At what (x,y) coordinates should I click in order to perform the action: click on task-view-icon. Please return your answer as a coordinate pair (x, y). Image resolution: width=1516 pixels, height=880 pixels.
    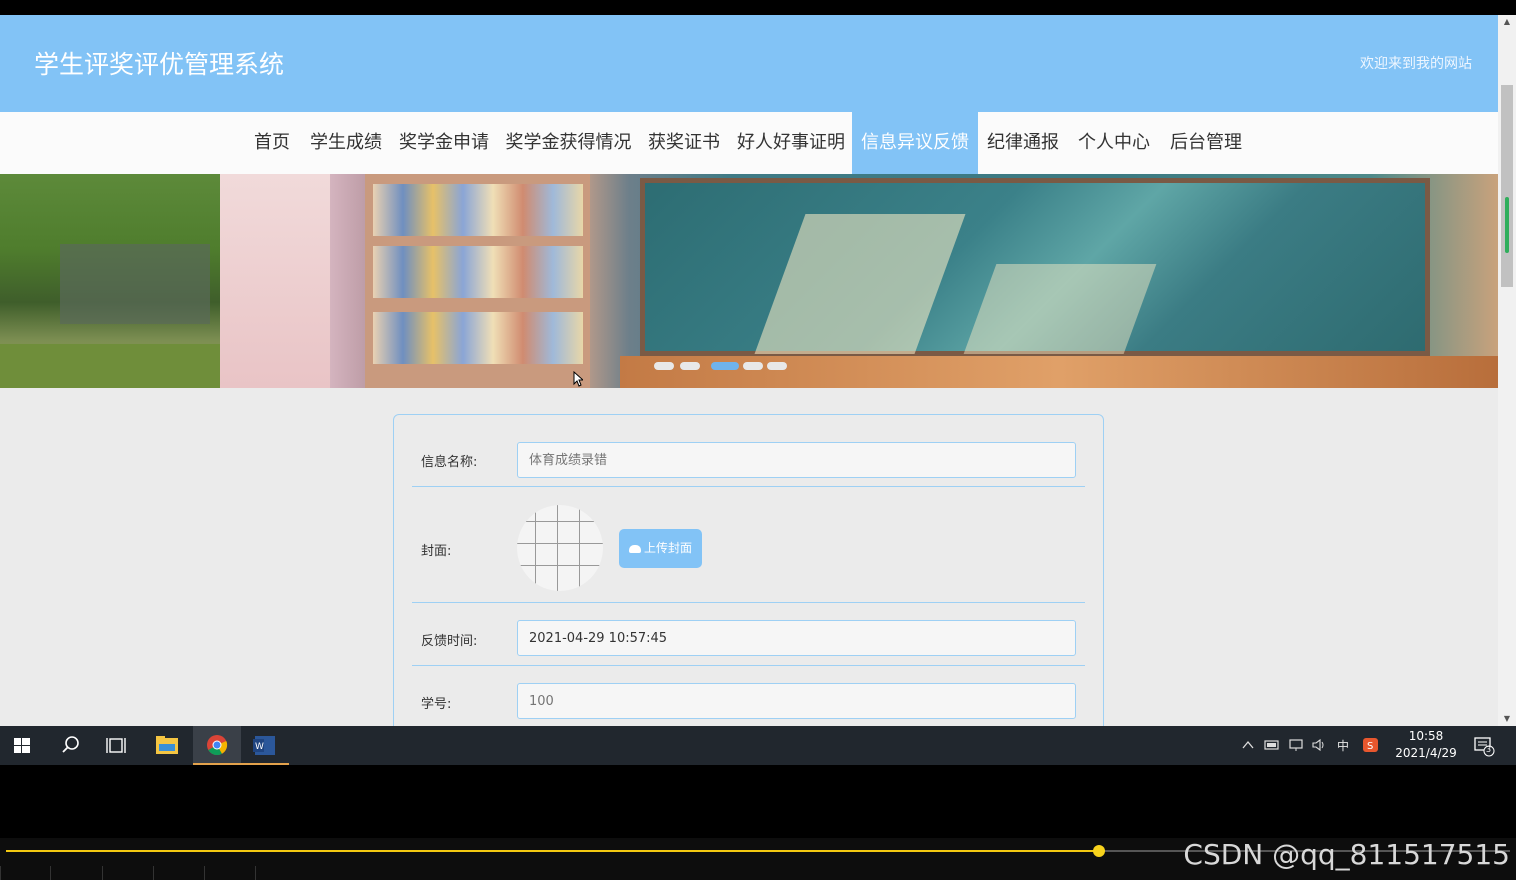
    Looking at the image, I should click on (116, 745).